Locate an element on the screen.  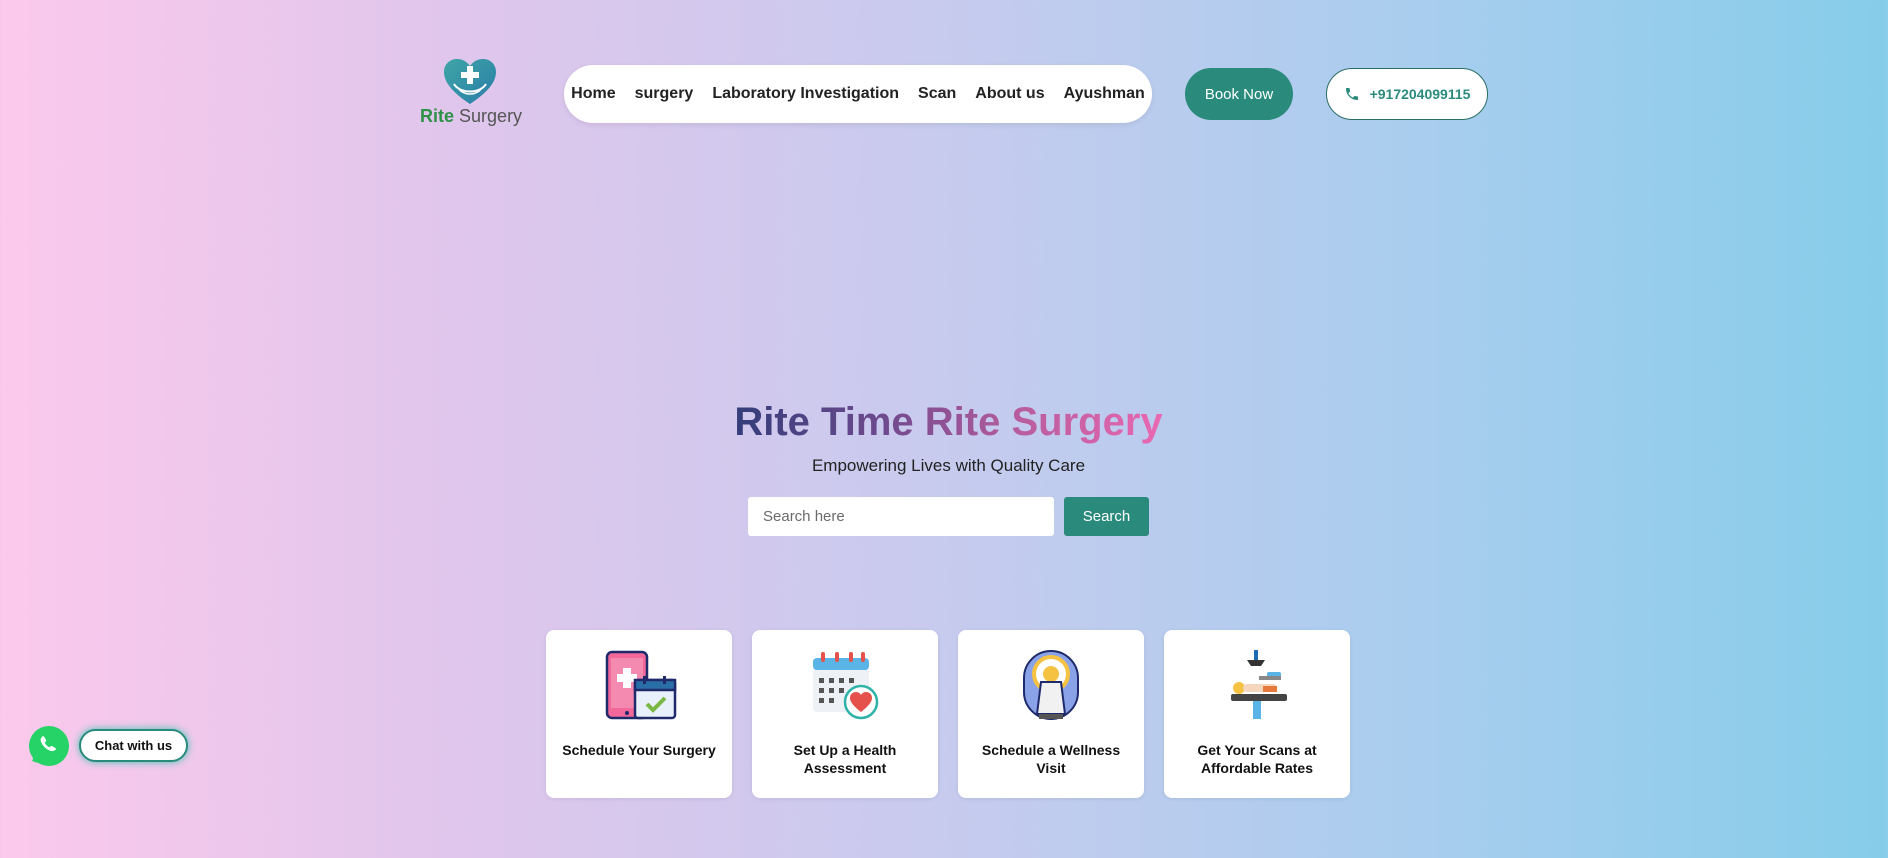
whatsapp-icon is located at coordinates (49, 746).